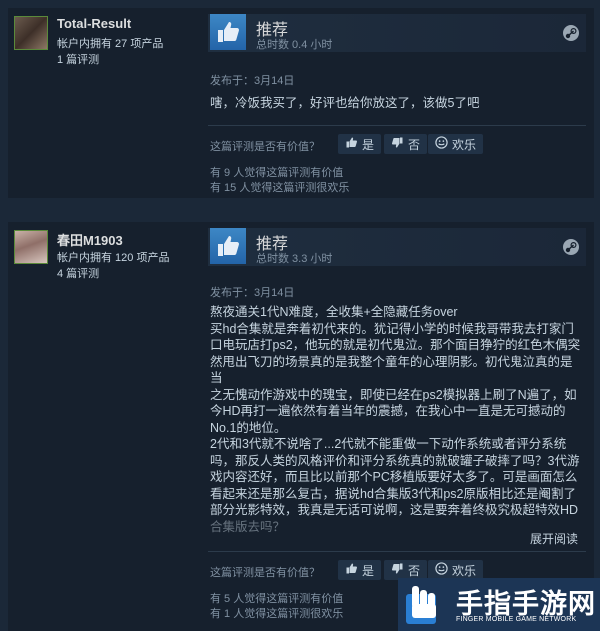 This screenshot has width=600, height=631. I want to click on review-text-line: 口电玩店打ps2，他玩的就是初代鬼泣。那个面目狰狞的红色木偶突, so click(395, 345).